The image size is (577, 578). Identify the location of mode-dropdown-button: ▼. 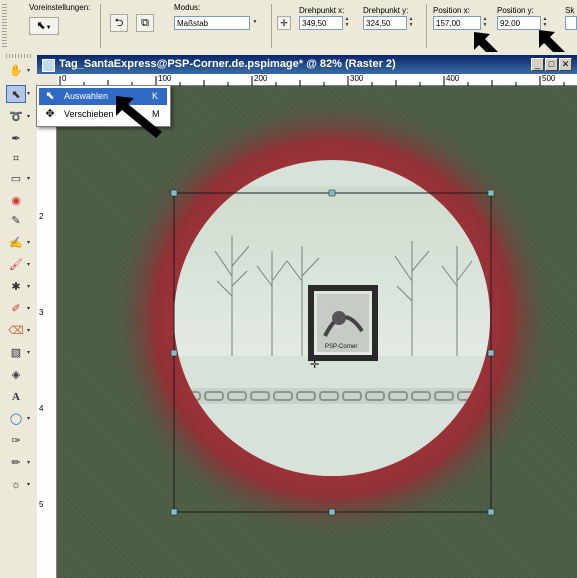
(254, 23).